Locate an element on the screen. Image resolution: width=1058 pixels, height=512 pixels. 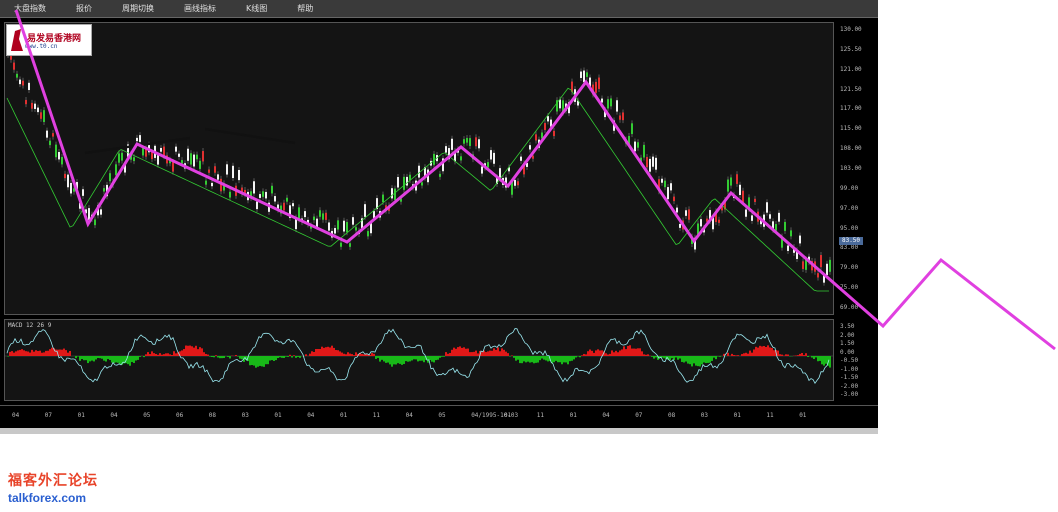
forum-watermark: 福客外汇论坛 talkforex.com is located at coordinates (53, 487).